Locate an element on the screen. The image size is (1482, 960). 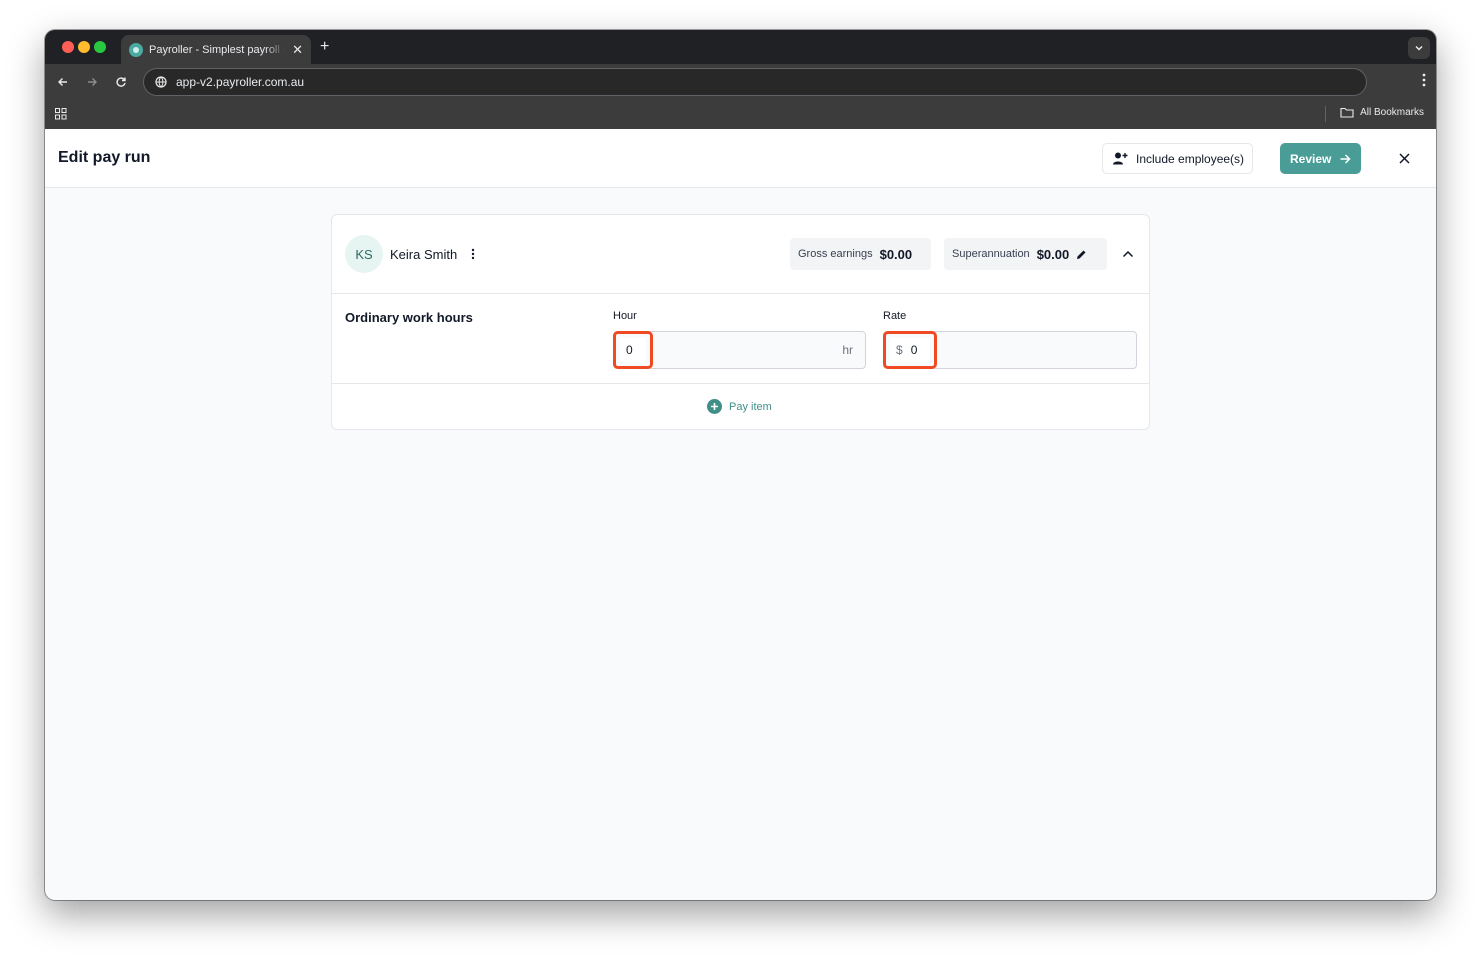
reload-button is located at coordinates (121, 82).